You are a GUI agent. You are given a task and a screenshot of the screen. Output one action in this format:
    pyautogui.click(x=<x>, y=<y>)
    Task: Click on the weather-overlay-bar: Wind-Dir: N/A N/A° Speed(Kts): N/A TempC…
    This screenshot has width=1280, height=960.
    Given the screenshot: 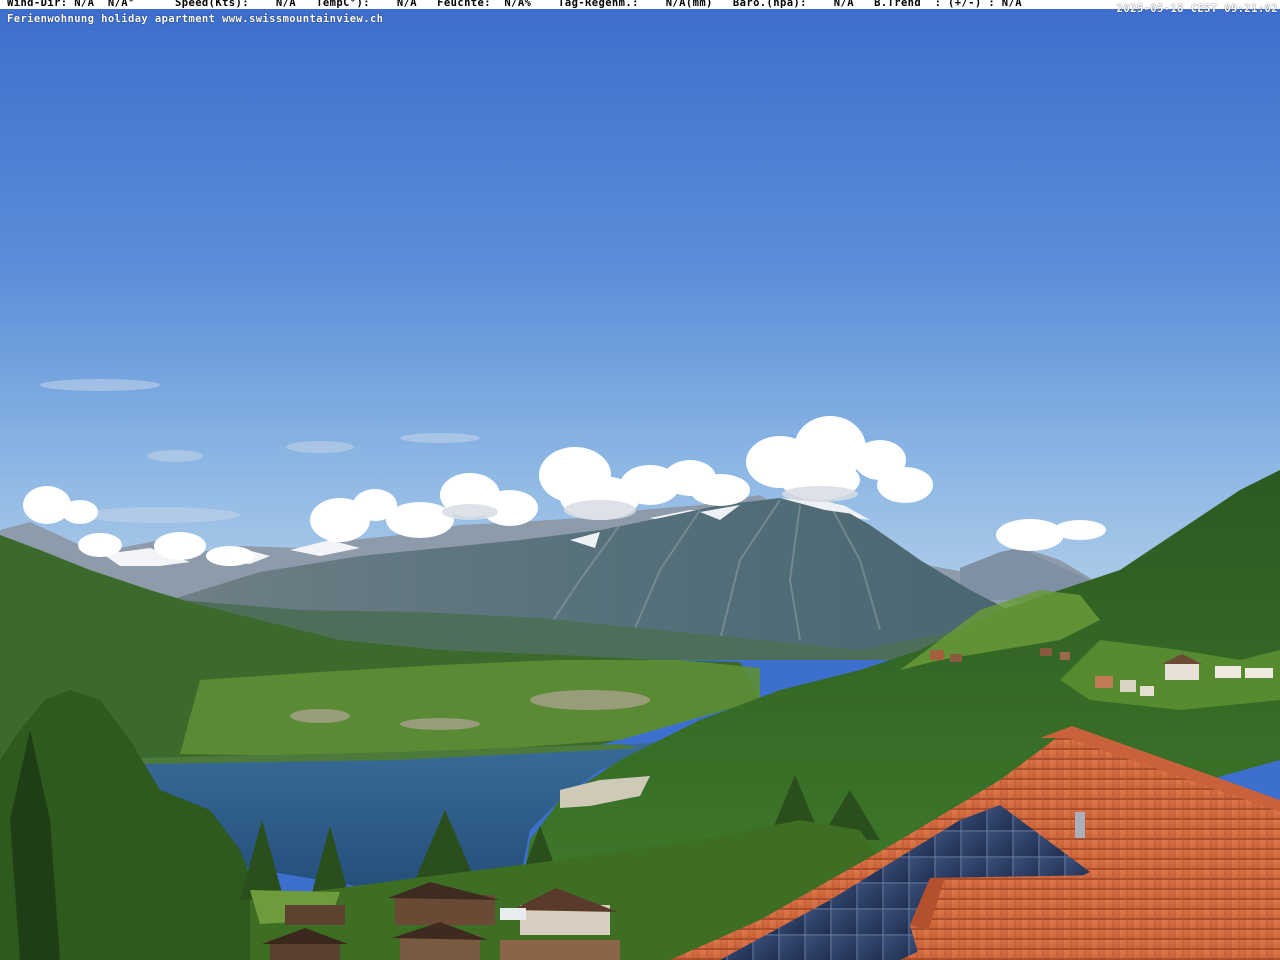 What is the action you would take?
    pyautogui.click(x=640, y=4)
    